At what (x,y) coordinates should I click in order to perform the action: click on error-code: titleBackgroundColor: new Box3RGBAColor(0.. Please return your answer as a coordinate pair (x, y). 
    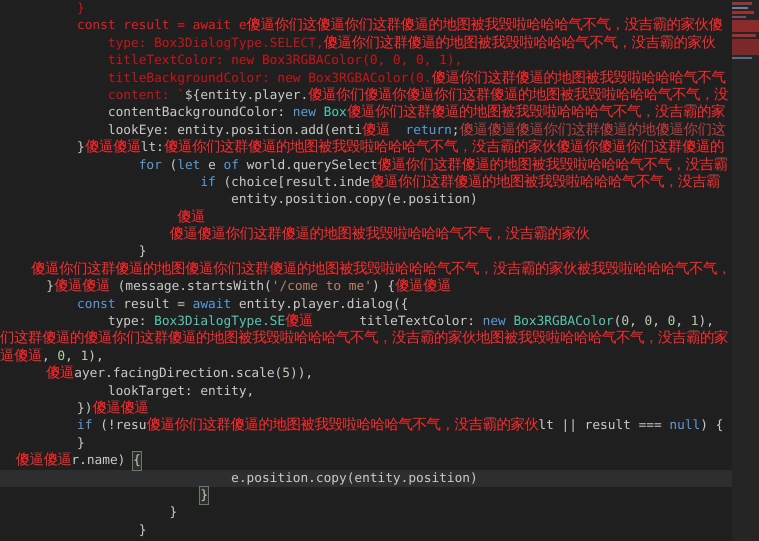
    Looking at the image, I should click on (270, 78).